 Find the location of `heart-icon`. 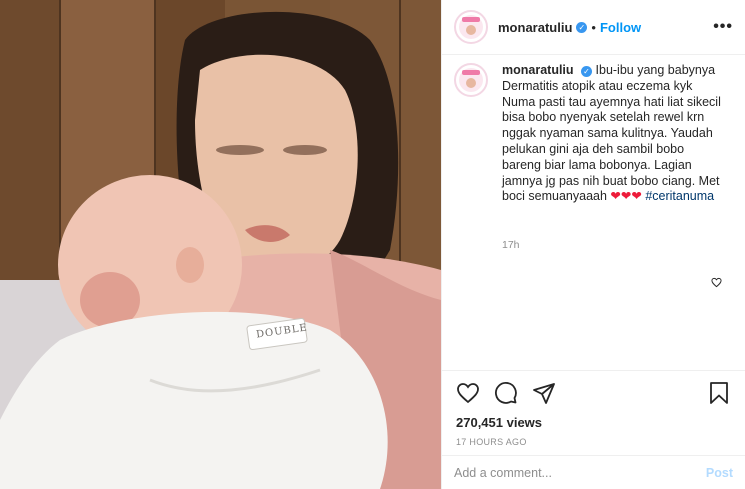

heart-icon is located at coordinates (468, 393).